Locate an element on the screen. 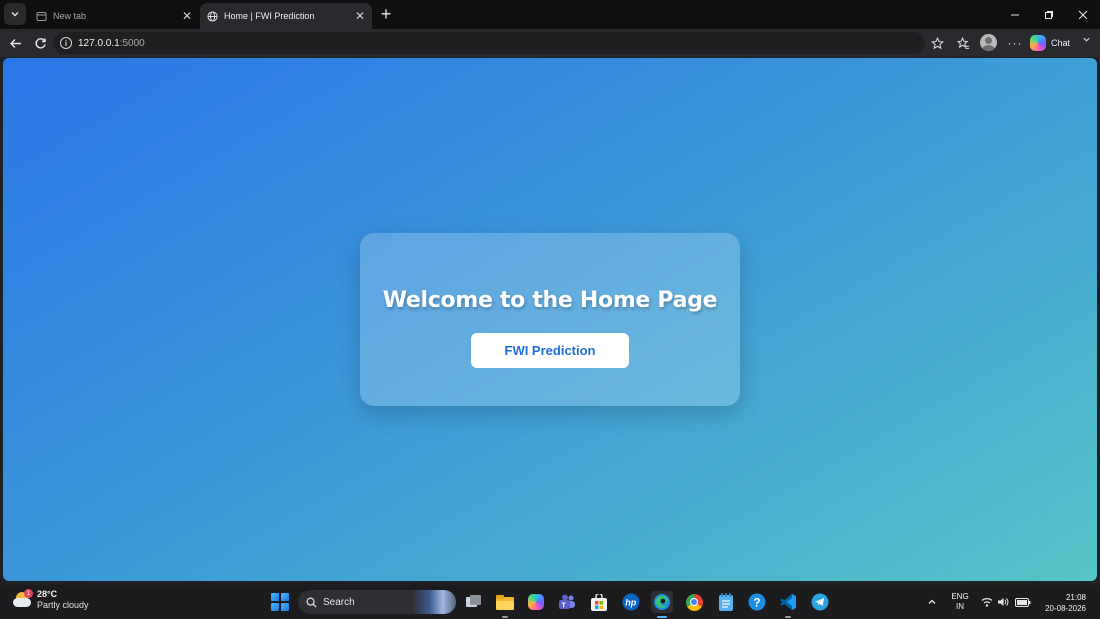 The width and height of the screenshot is (1100, 619). back-arrow-icon is located at coordinates (15, 43).